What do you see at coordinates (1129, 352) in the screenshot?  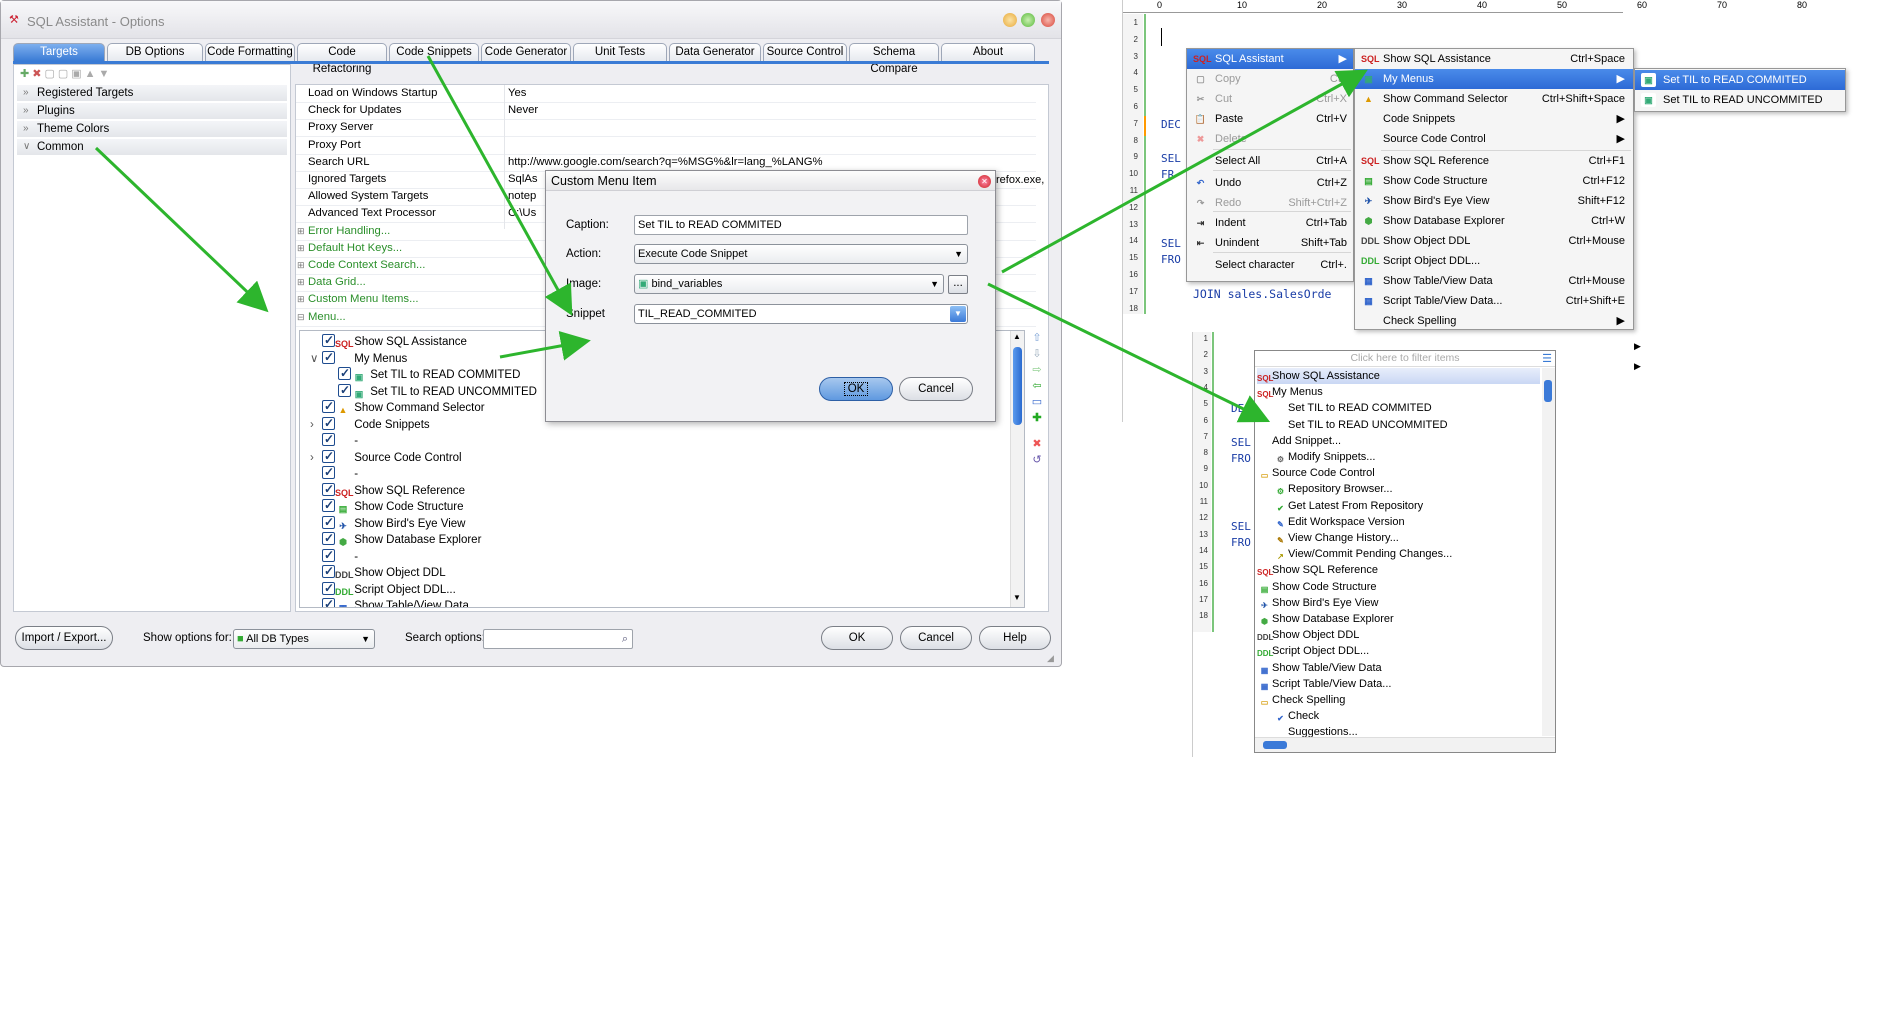 I see `arrow-dialog-to-list` at bounding box center [1129, 352].